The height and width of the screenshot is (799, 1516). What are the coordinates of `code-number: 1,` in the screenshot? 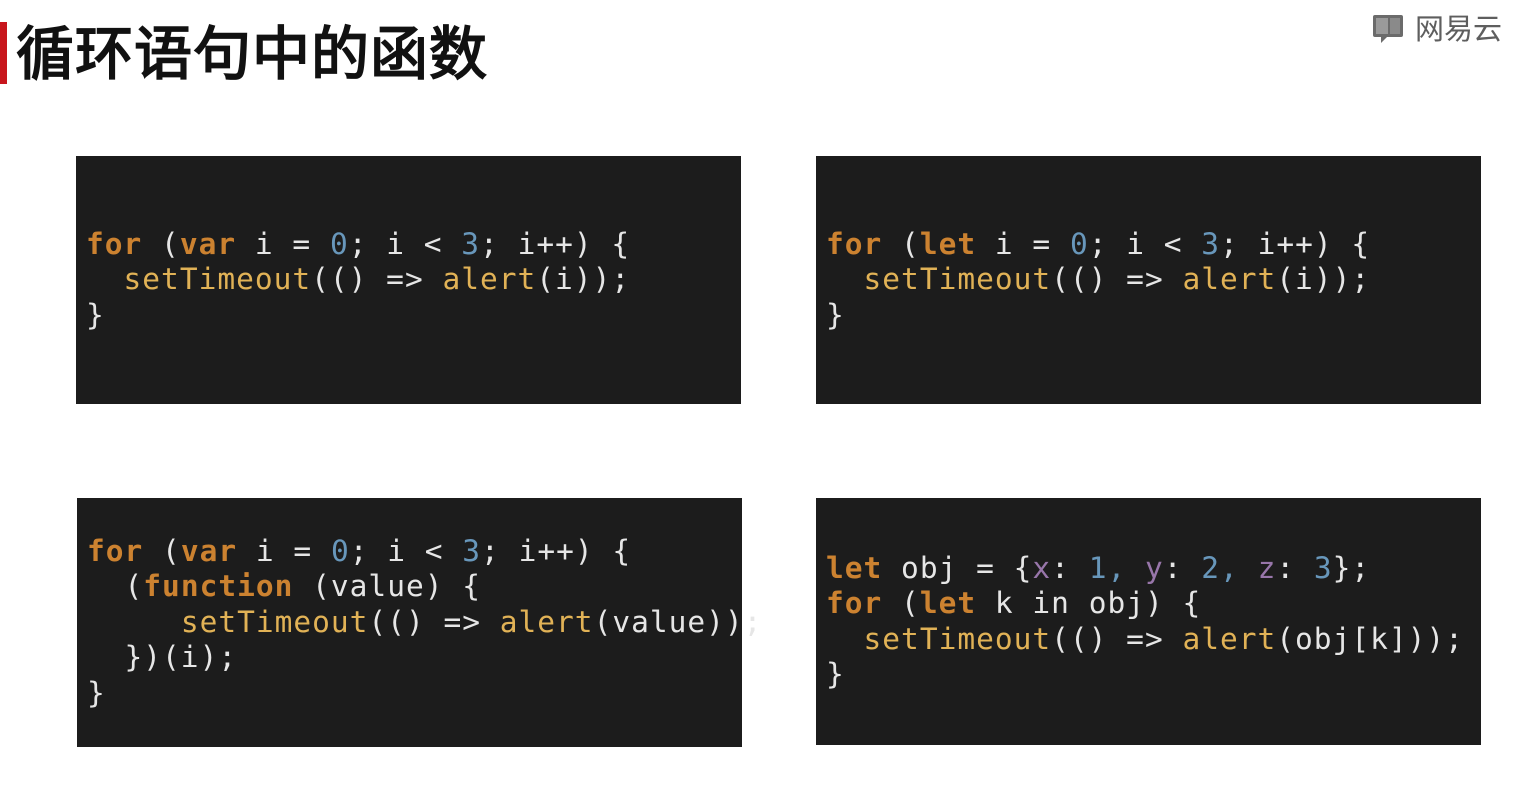 It's located at (1116, 567).